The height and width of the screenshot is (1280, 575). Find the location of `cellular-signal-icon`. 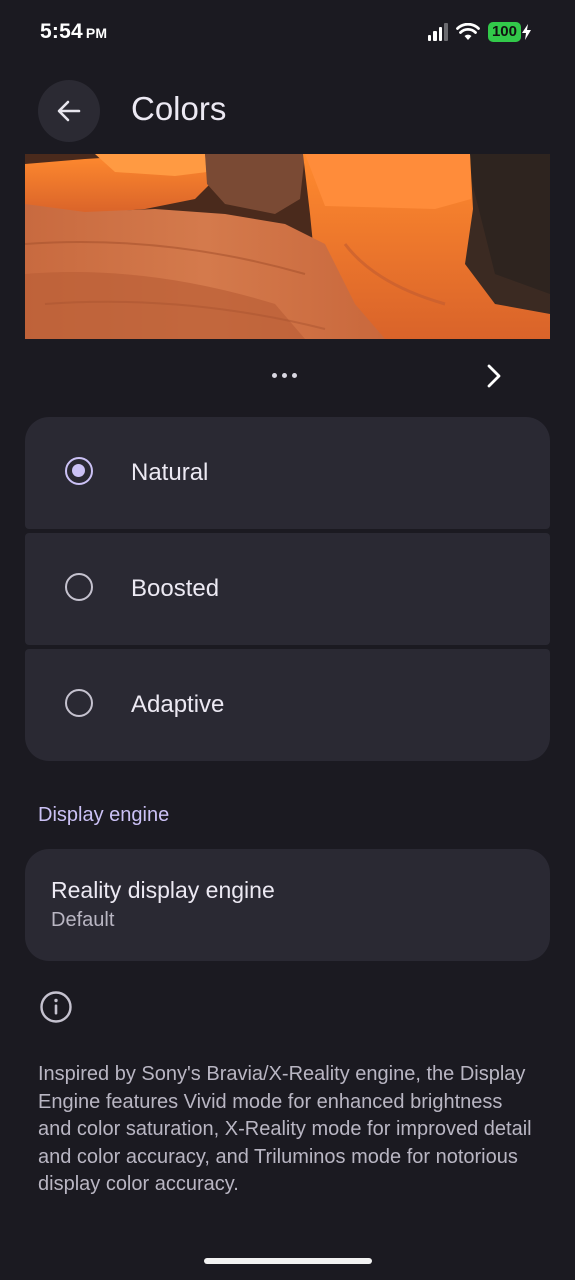

cellular-signal-icon is located at coordinates (437, 32).